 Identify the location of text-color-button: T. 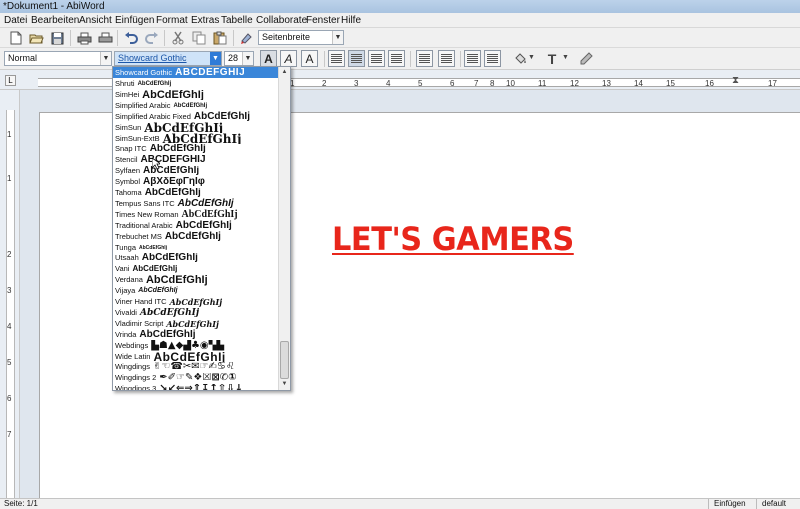
(552, 59).